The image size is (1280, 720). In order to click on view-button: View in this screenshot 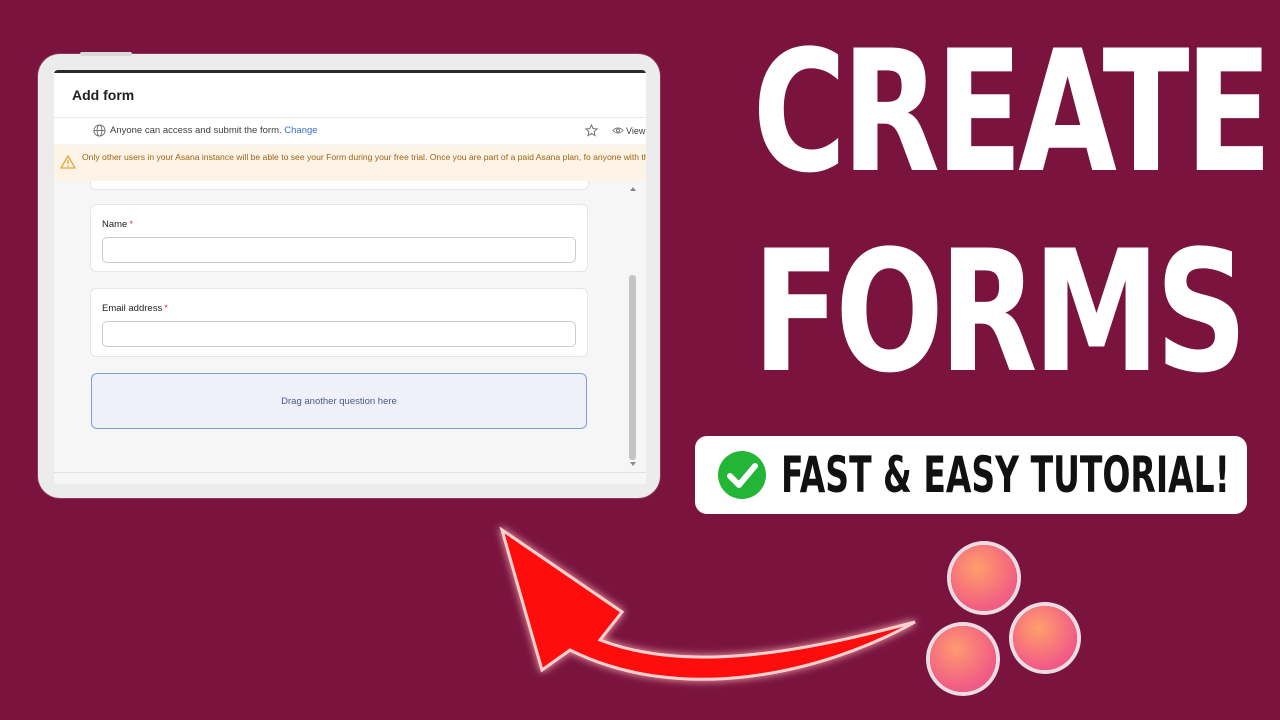, I will do `click(635, 131)`.